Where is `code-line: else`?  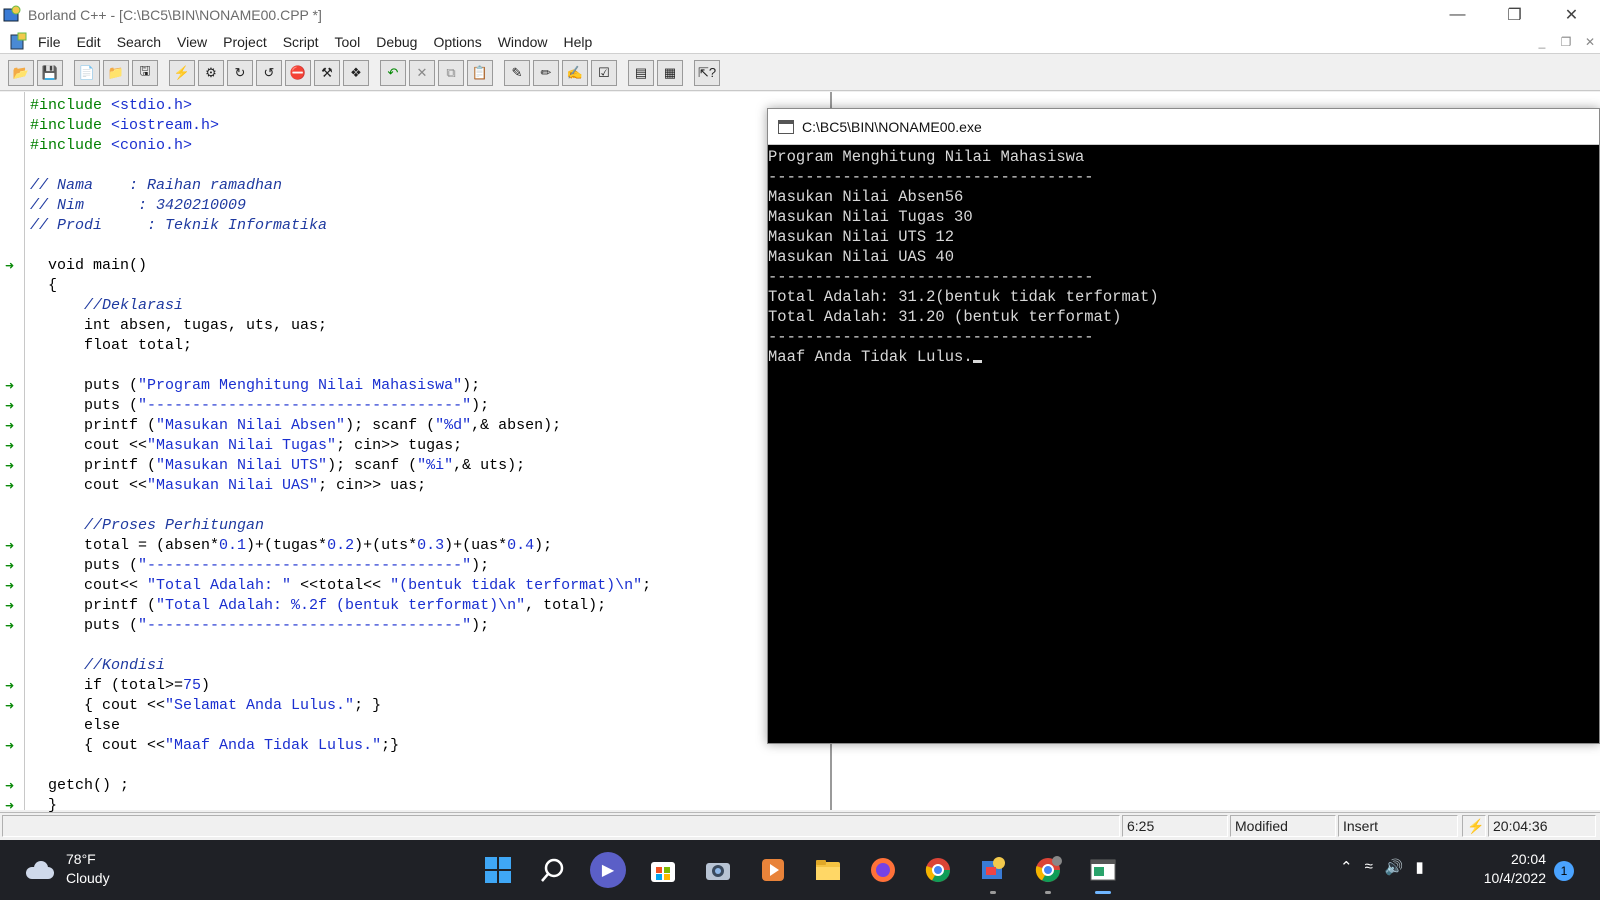 code-line: else is located at coordinates (340, 726).